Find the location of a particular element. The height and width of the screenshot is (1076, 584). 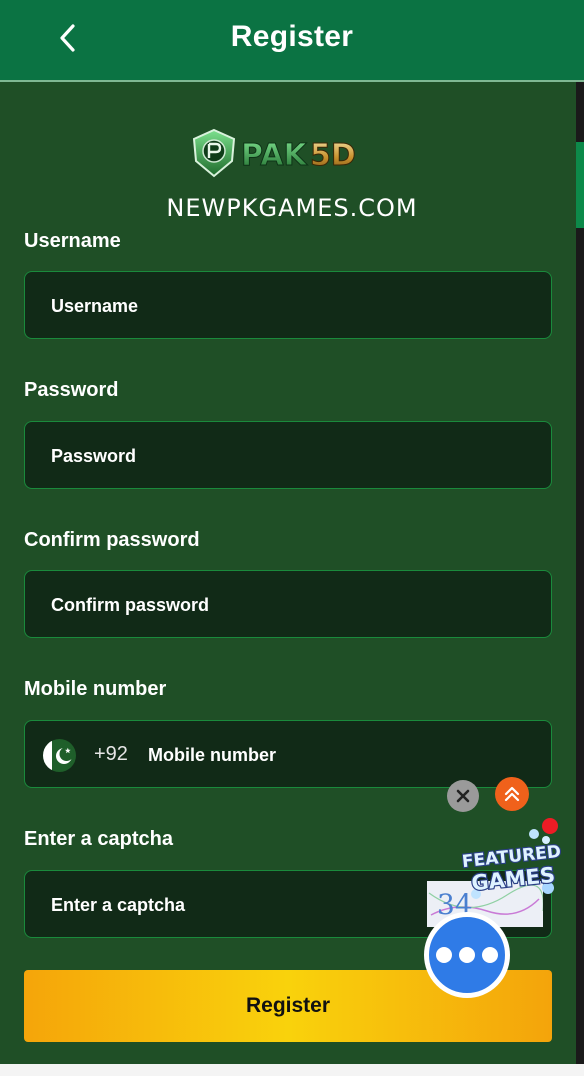

username-label: Username is located at coordinates (72, 241).